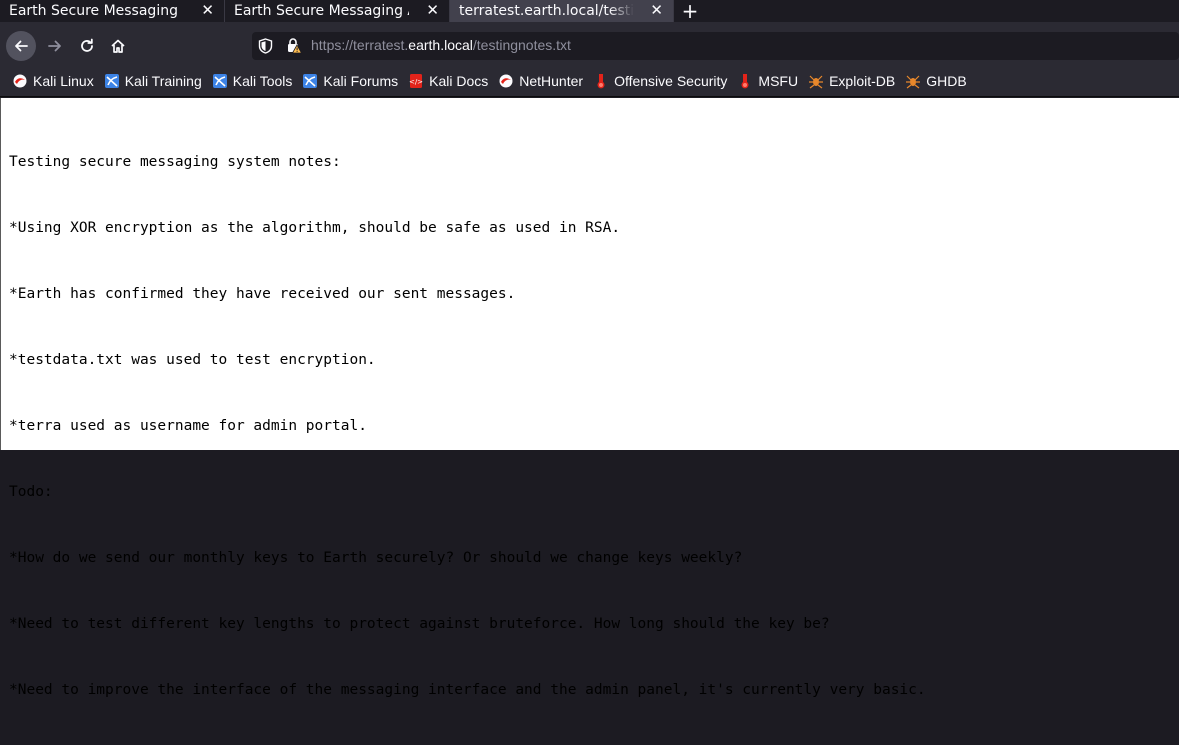 The height and width of the screenshot is (745, 1179). What do you see at coordinates (265, 46) in the screenshot?
I see `shield-icon` at bounding box center [265, 46].